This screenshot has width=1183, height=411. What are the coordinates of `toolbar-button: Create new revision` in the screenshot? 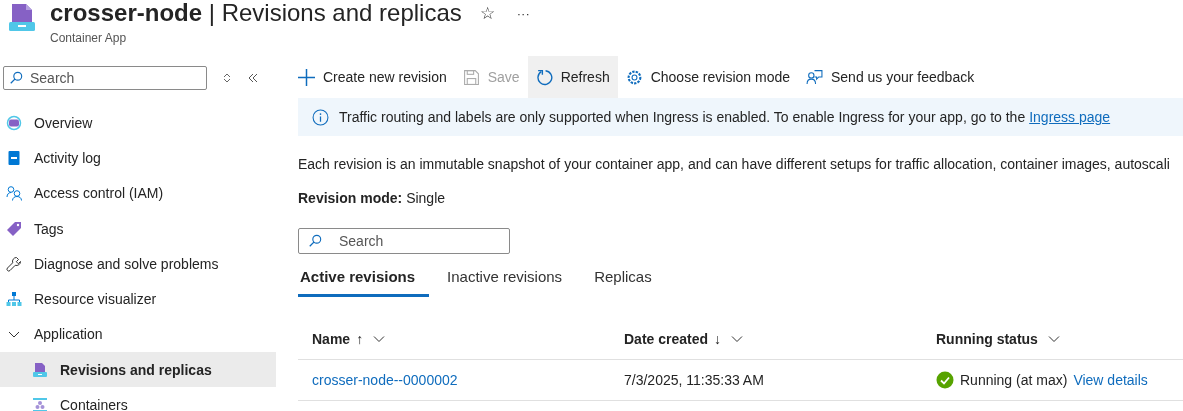 It's located at (372, 77).